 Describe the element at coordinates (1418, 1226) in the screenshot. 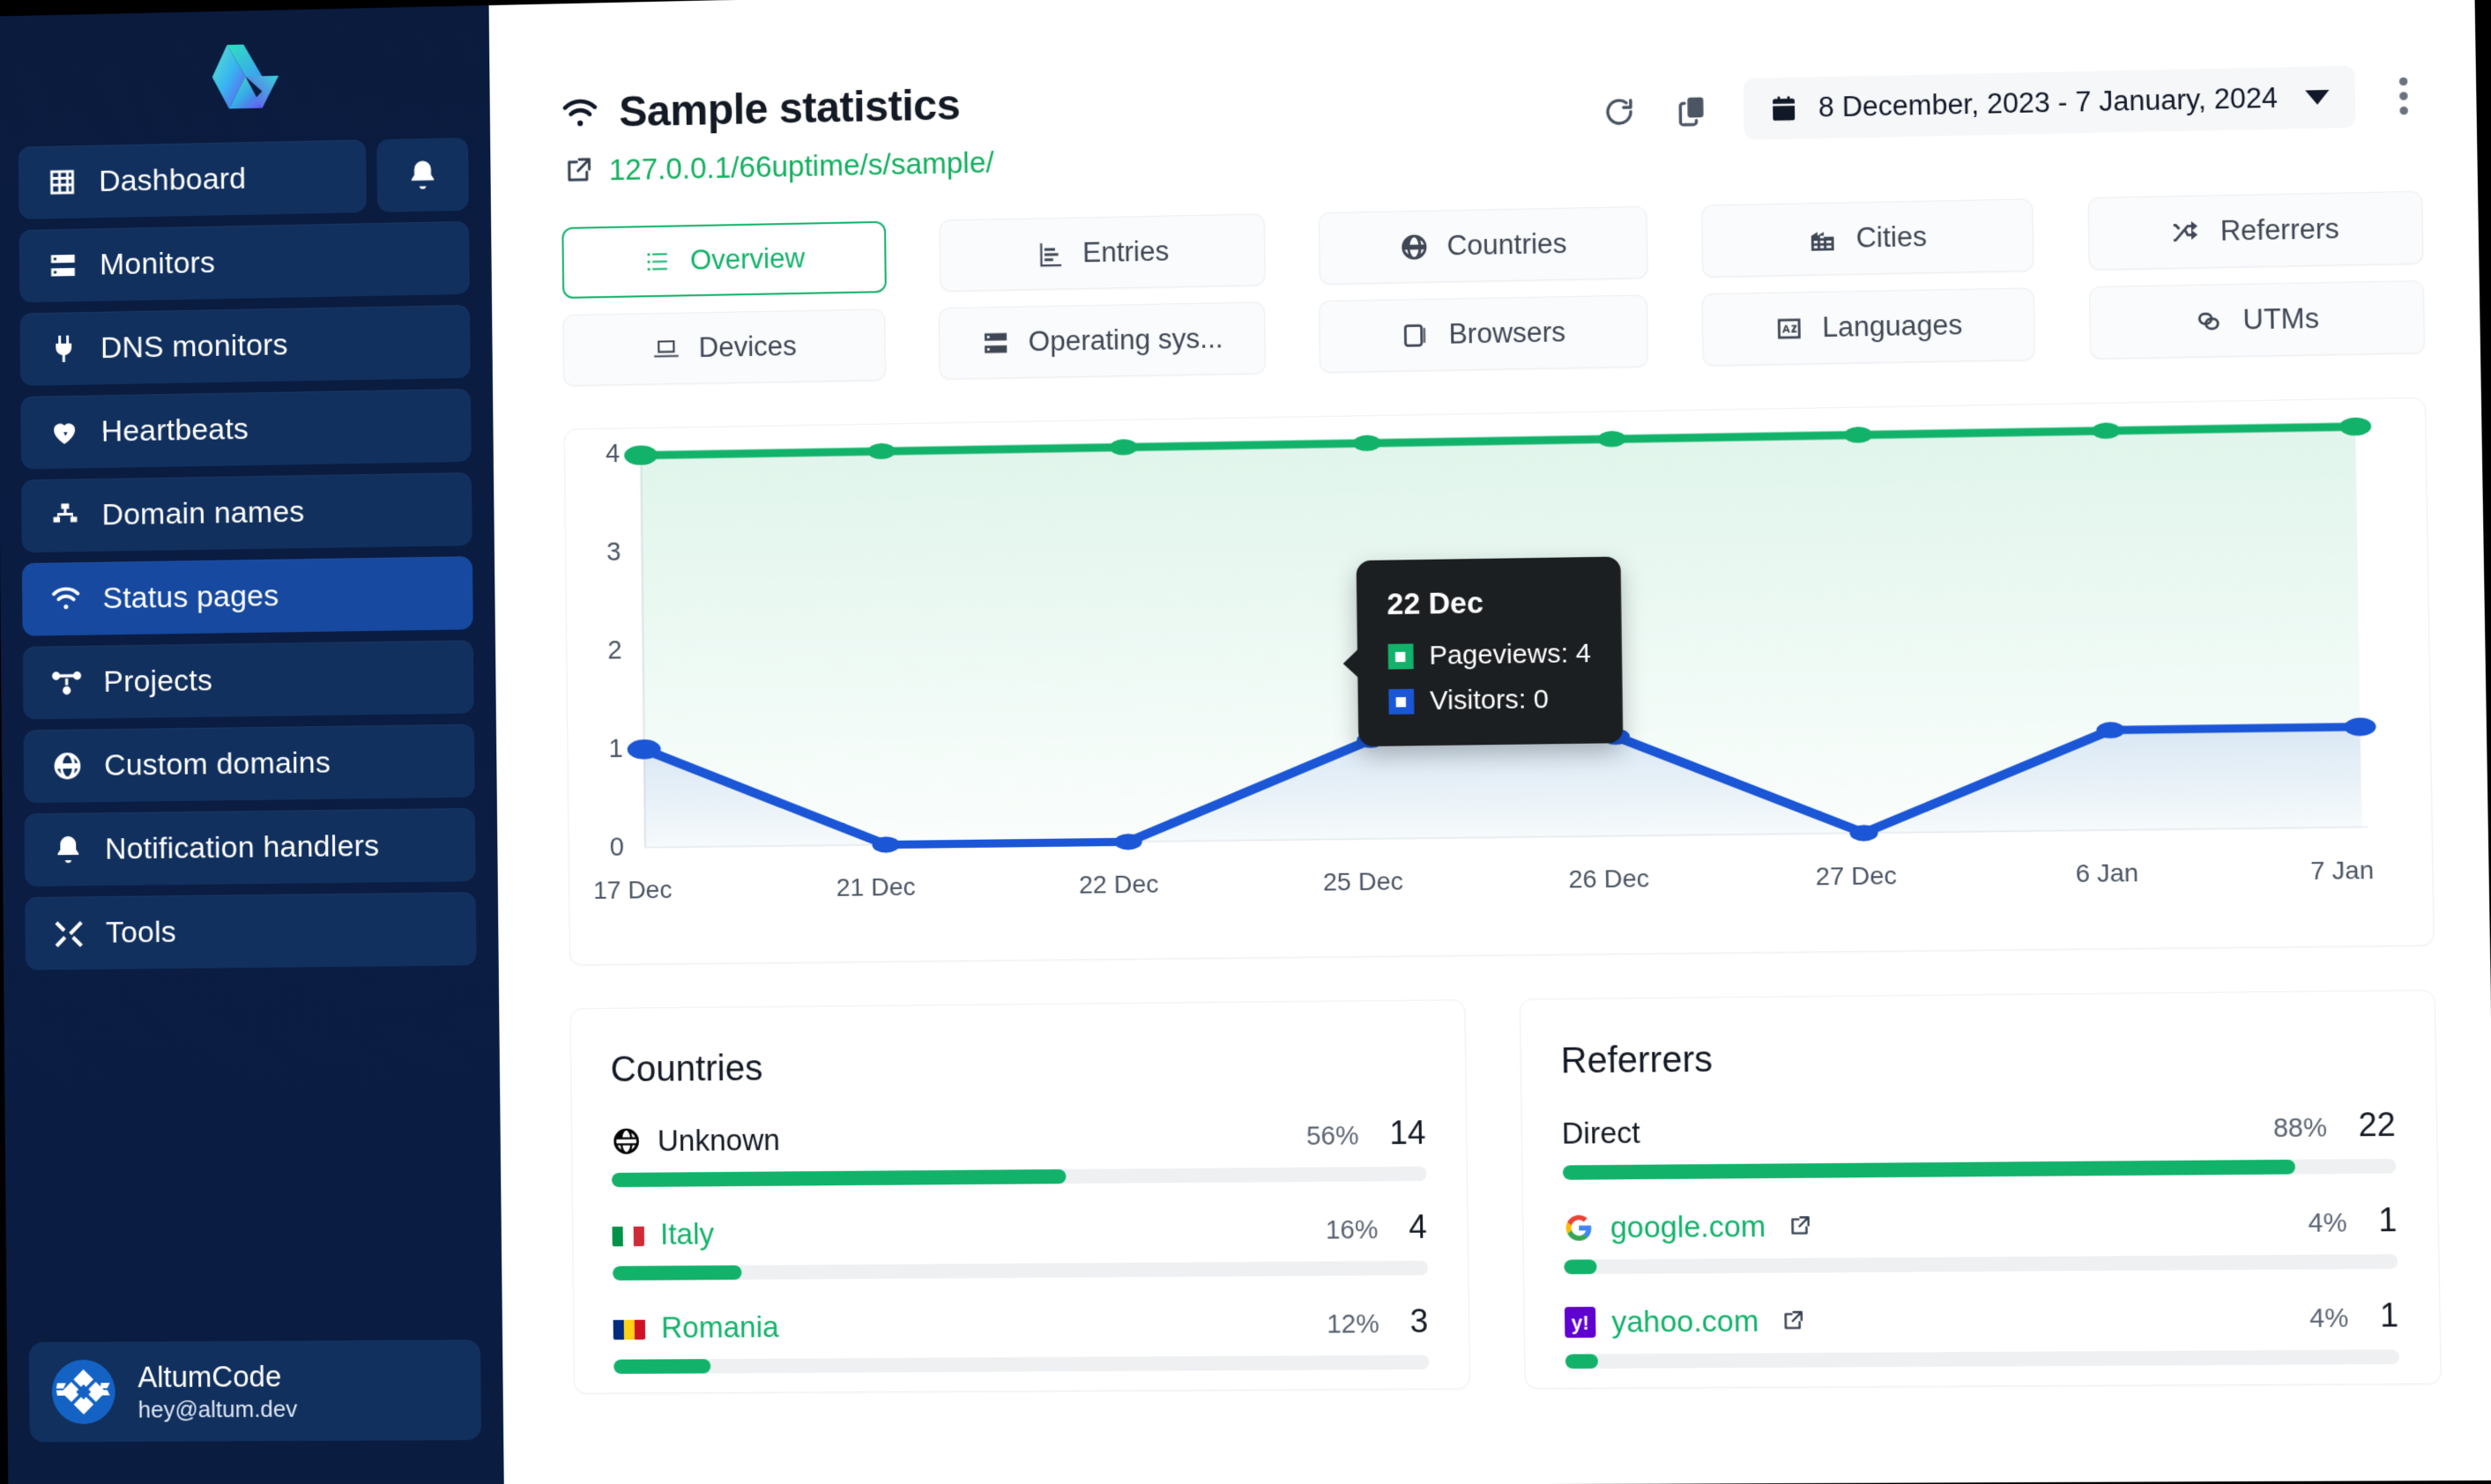

I see `count-label: 4` at that location.